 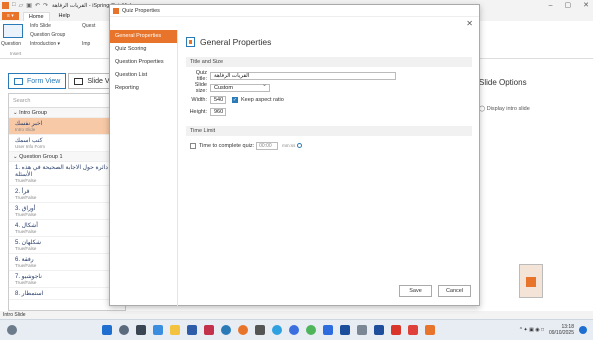 I want to click on height-label: Height:, so click(x=198, y=111).